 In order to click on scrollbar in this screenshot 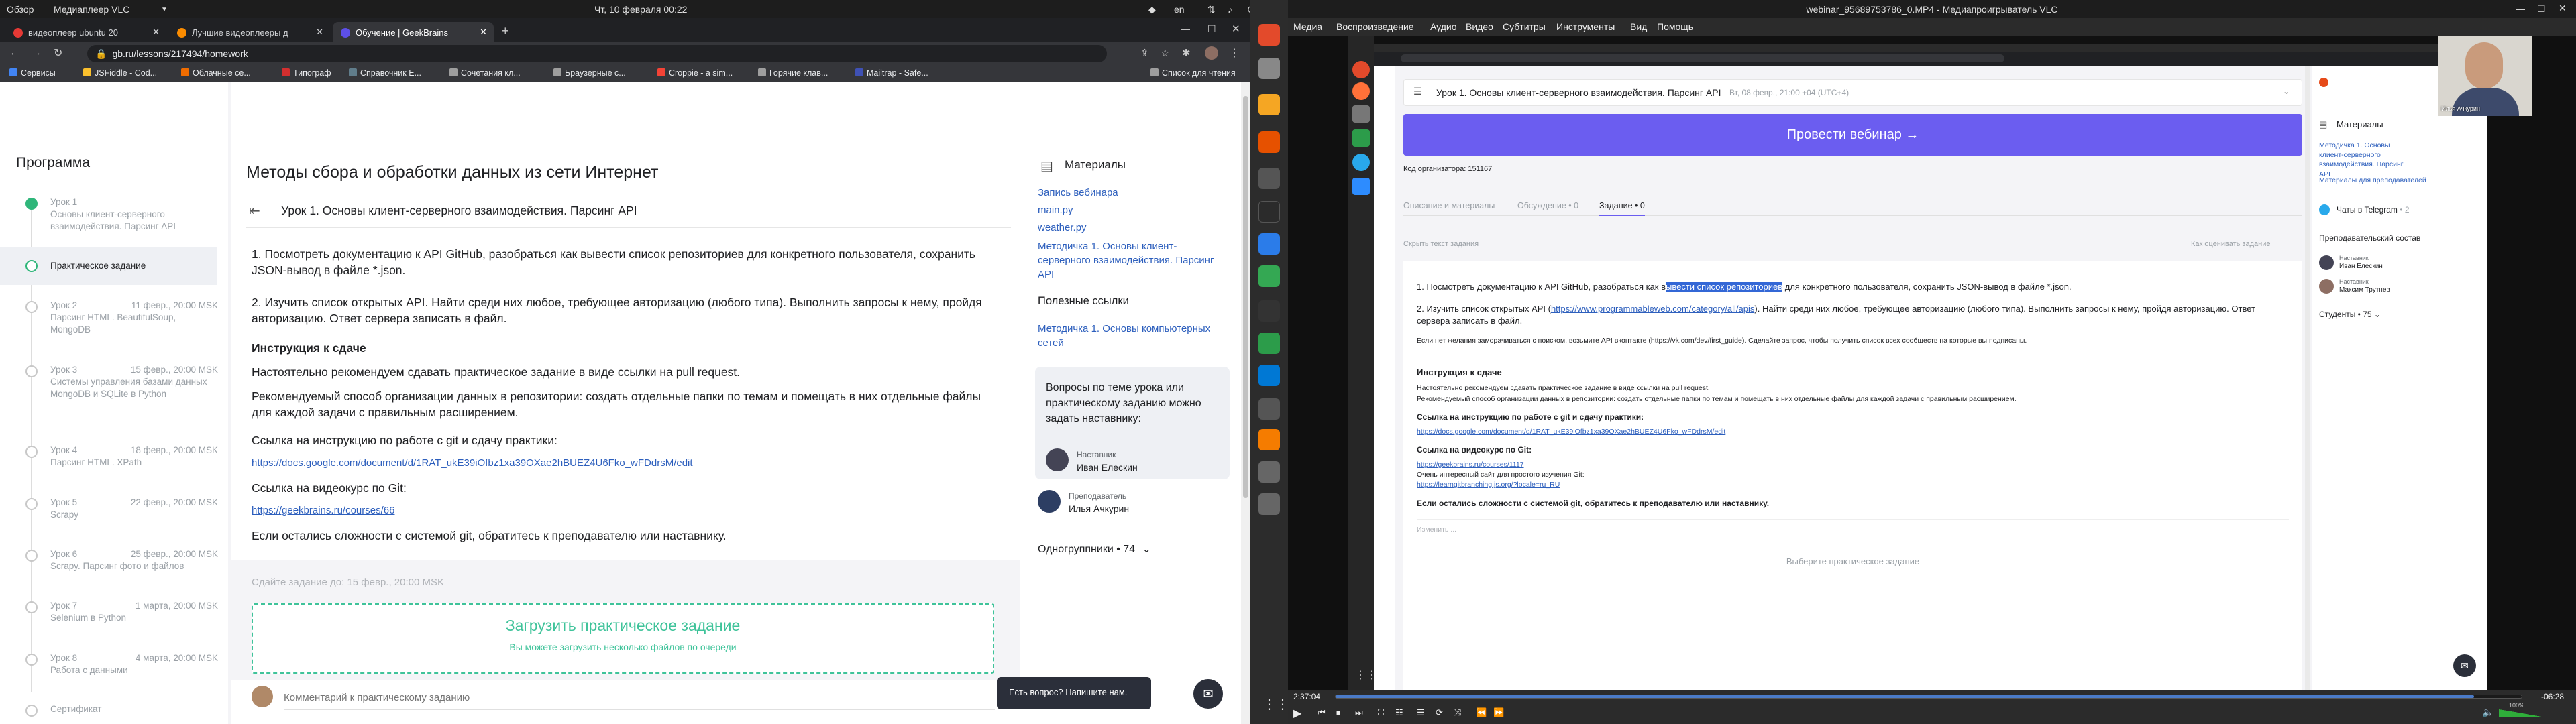, I will do `click(1245, 403)`.